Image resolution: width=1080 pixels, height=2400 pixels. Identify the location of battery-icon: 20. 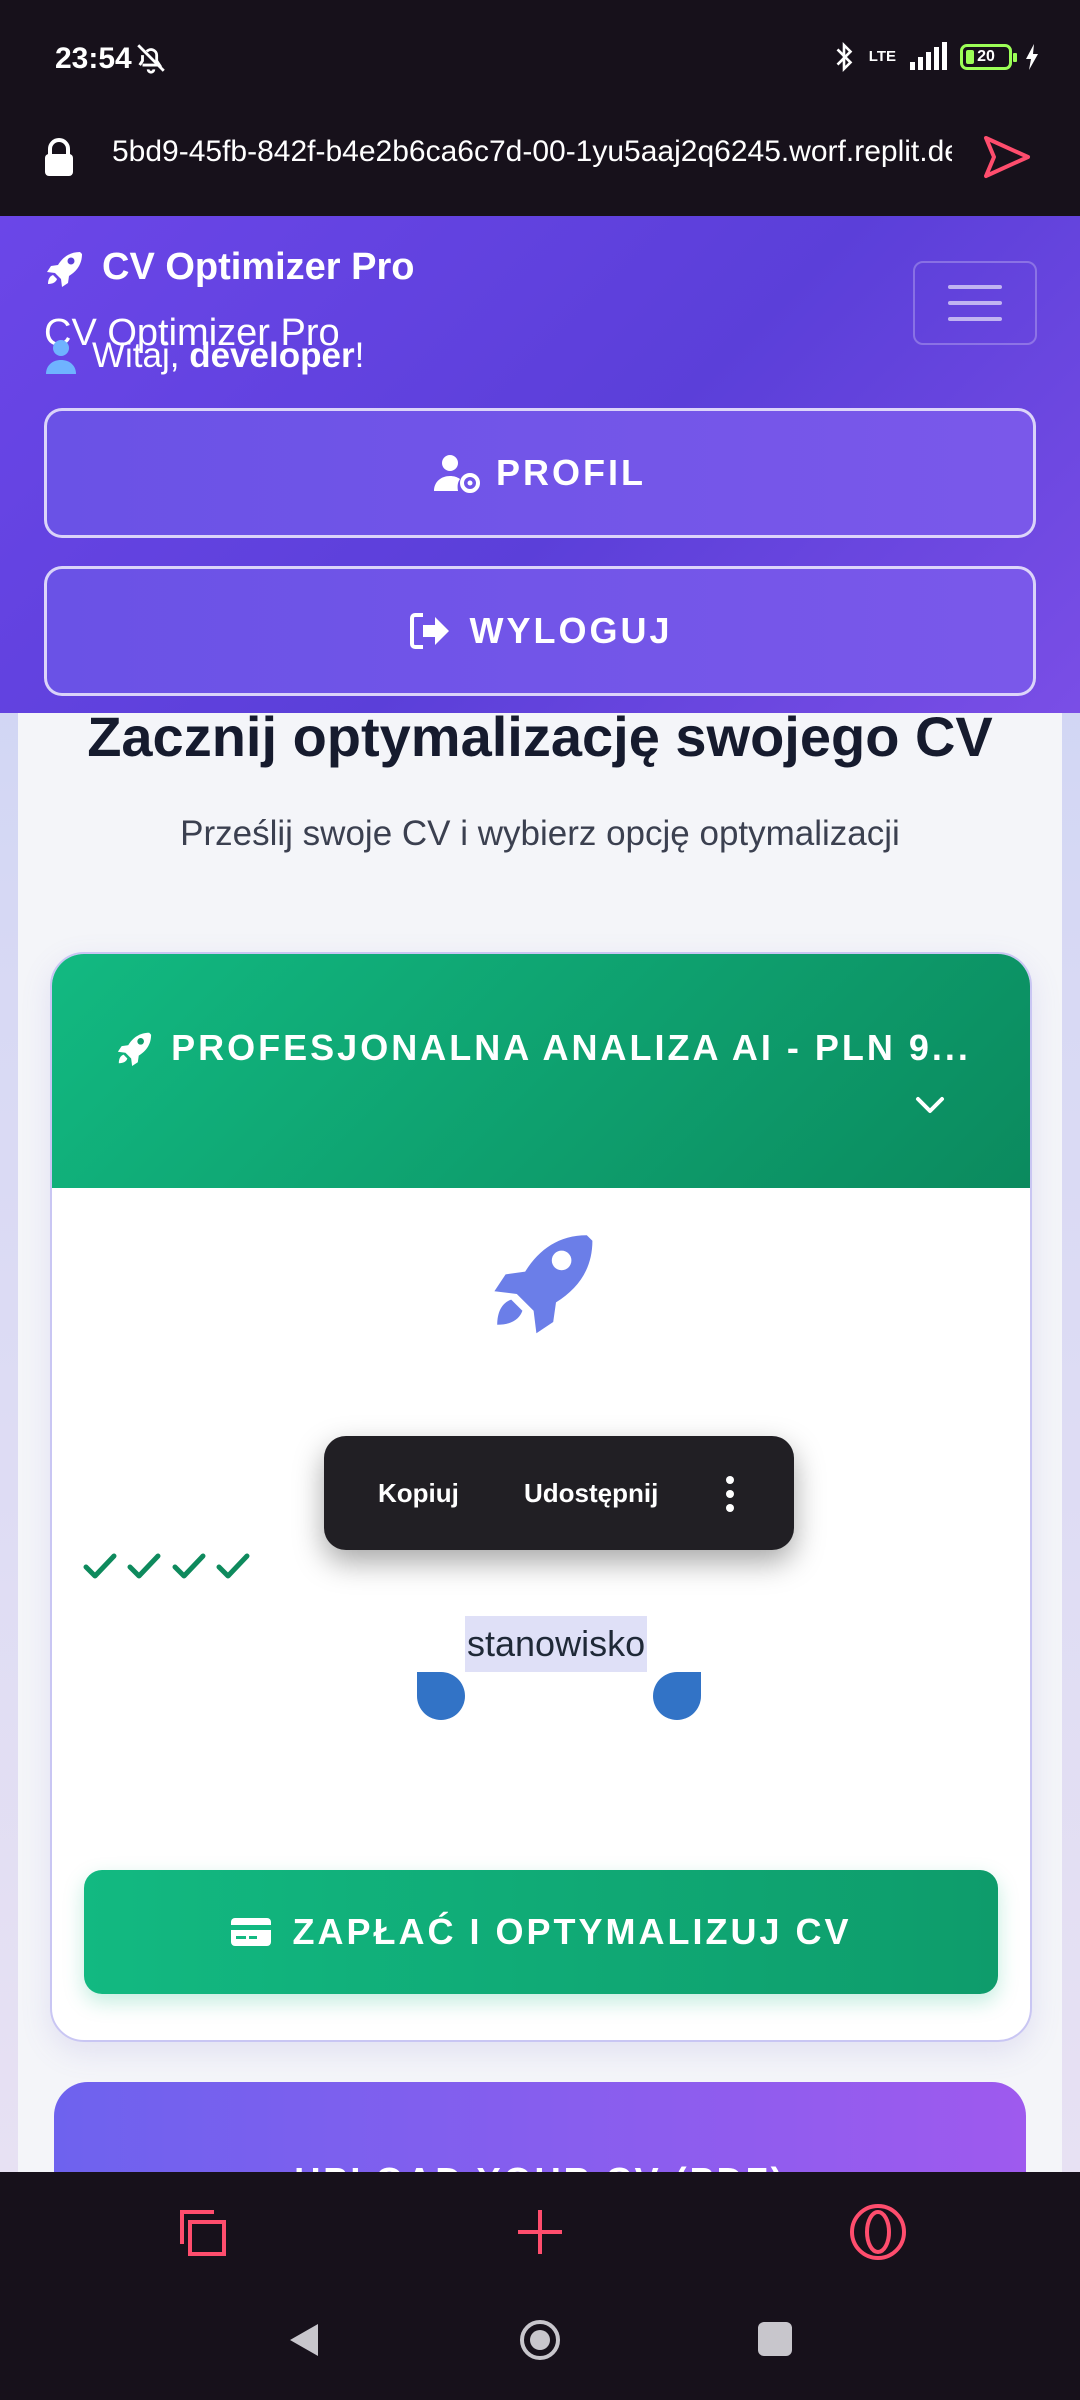
(988, 57).